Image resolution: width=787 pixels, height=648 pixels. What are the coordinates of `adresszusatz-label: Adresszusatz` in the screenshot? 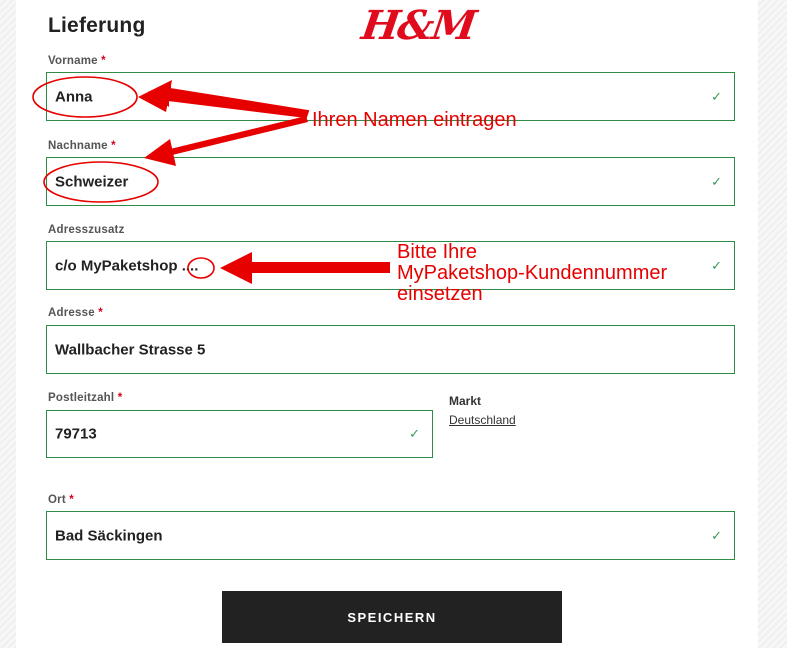 It's located at (86, 230).